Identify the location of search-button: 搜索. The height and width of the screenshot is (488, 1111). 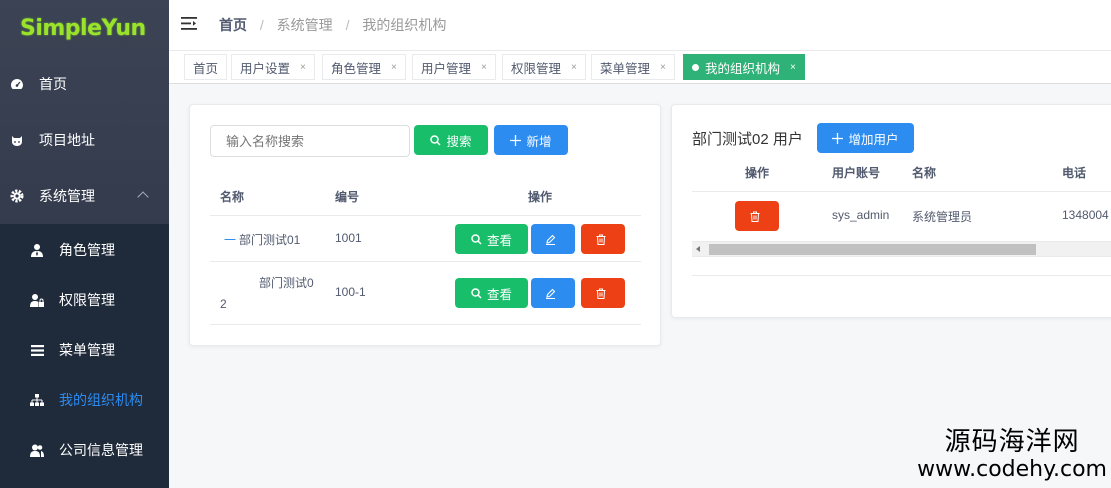
(451, 140).